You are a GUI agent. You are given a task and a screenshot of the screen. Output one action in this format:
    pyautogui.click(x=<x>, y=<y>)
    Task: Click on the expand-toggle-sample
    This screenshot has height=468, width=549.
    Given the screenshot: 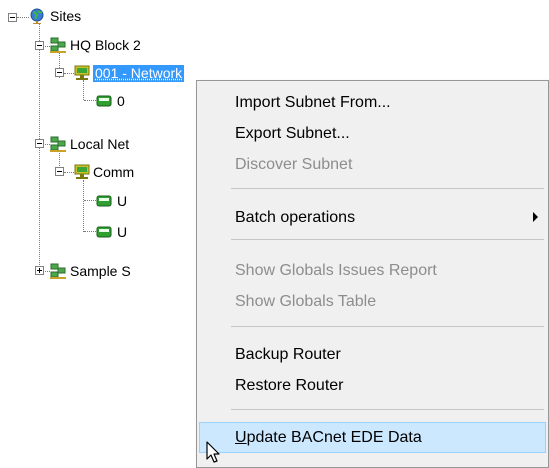 What is the action you would take?
    pyautogui.click(x=39, y=270)
    